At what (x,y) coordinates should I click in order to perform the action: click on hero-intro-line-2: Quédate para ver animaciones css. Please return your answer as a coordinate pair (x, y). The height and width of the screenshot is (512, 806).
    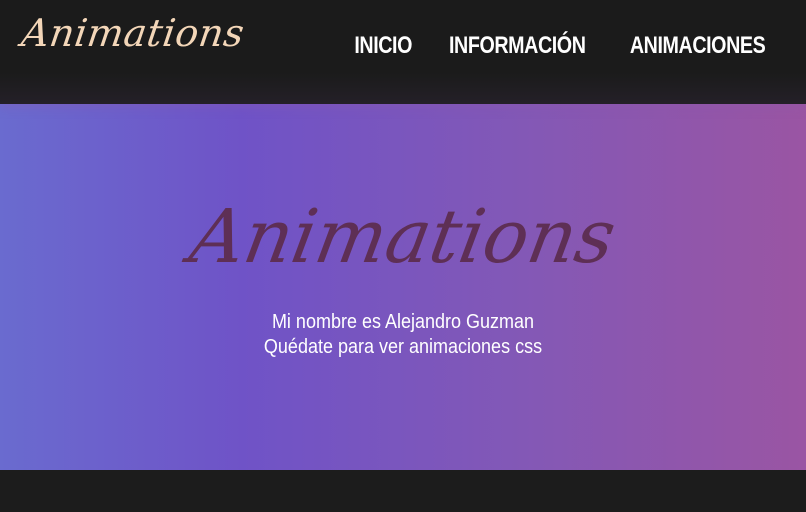
    Looking at the image, I should click on (403, 347).